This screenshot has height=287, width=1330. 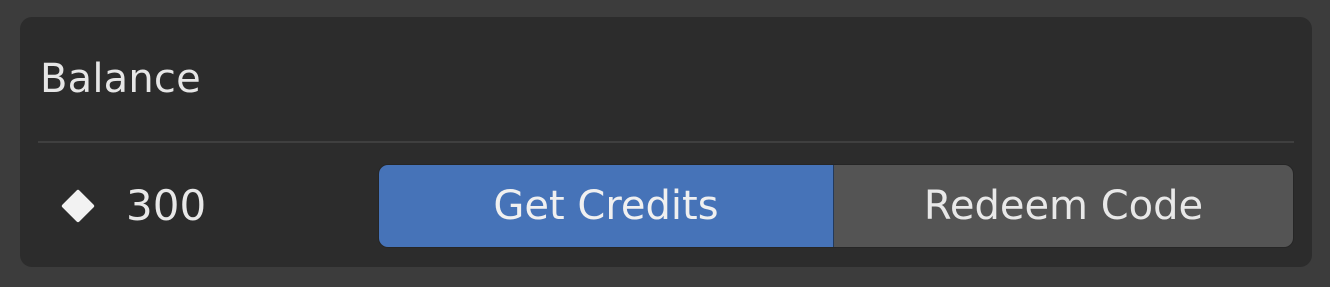 I want to click on credits-amount: 300, so click(x=166, y=205).